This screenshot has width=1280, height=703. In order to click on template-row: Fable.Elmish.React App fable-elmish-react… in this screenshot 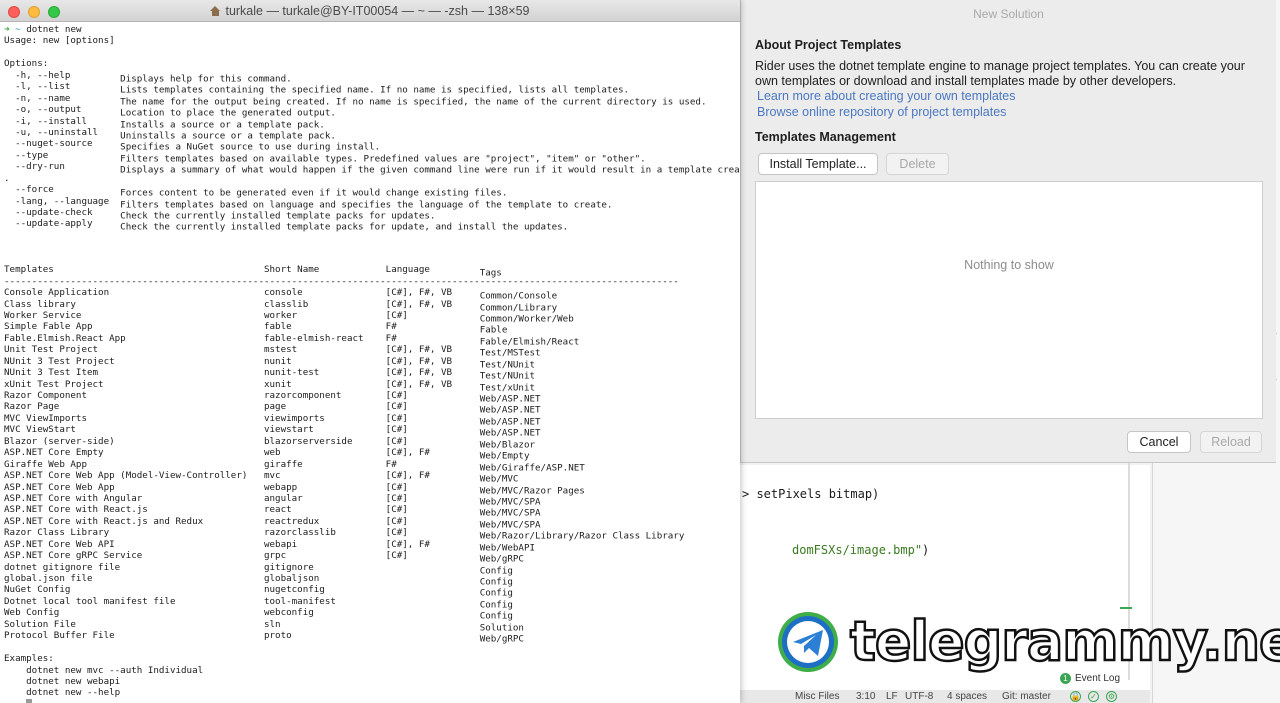, I will do `click(372, 340)`.